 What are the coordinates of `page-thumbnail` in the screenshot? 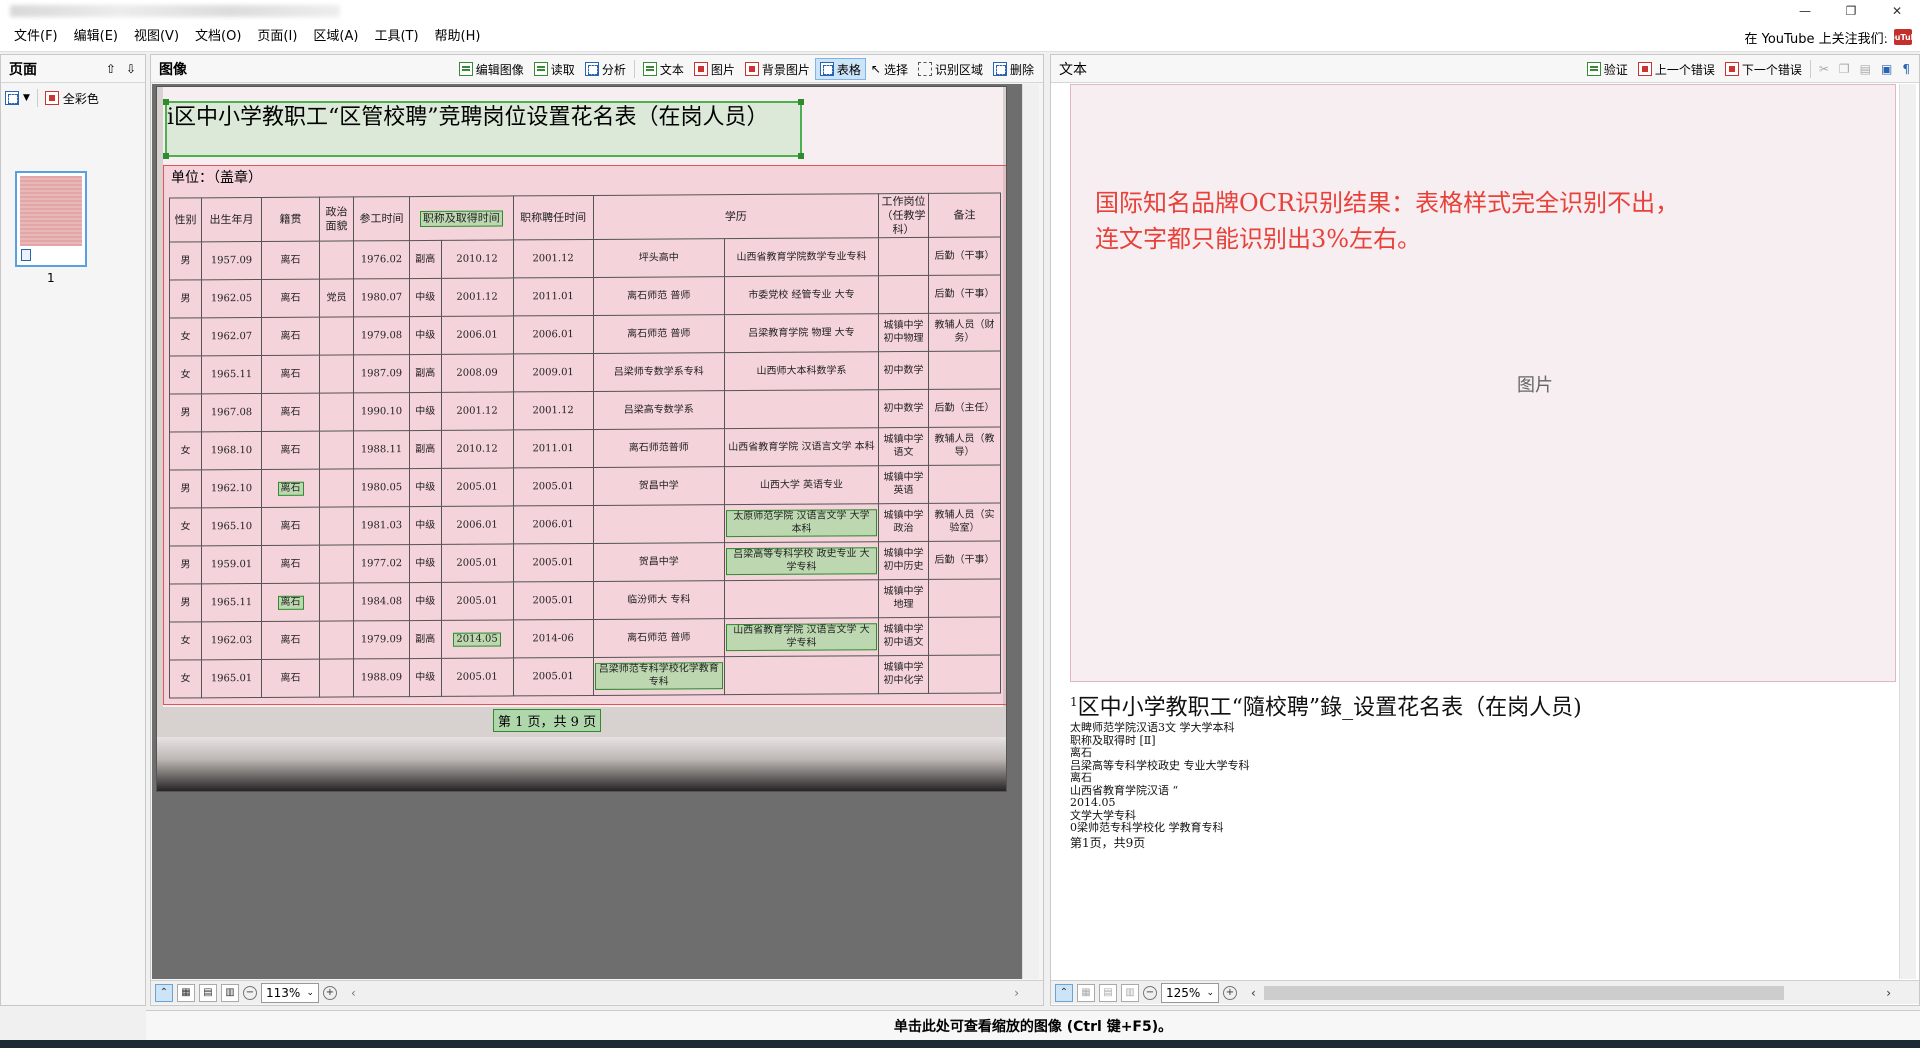 It's located at (51, 219).